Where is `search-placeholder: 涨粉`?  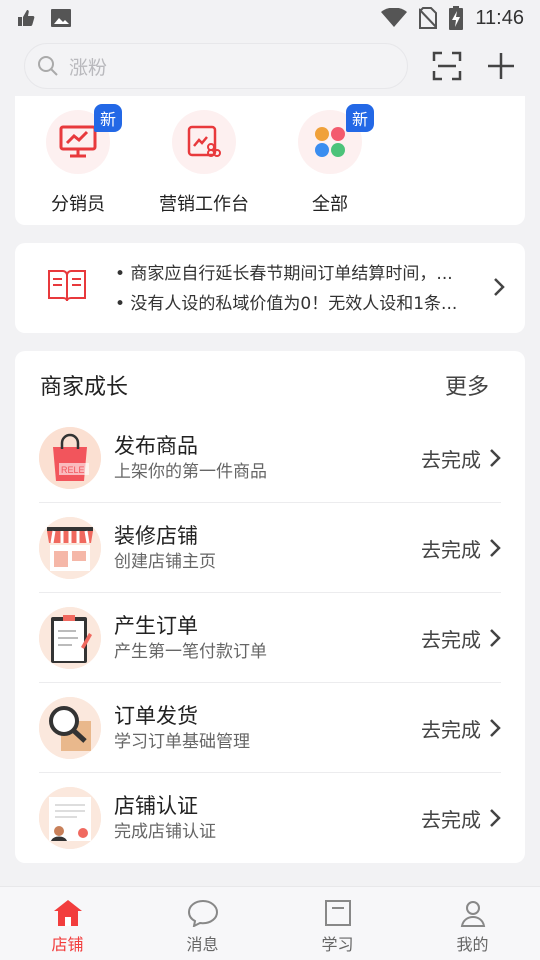 search-placeholder: 涨粉 is located at coordinates (88, 67).